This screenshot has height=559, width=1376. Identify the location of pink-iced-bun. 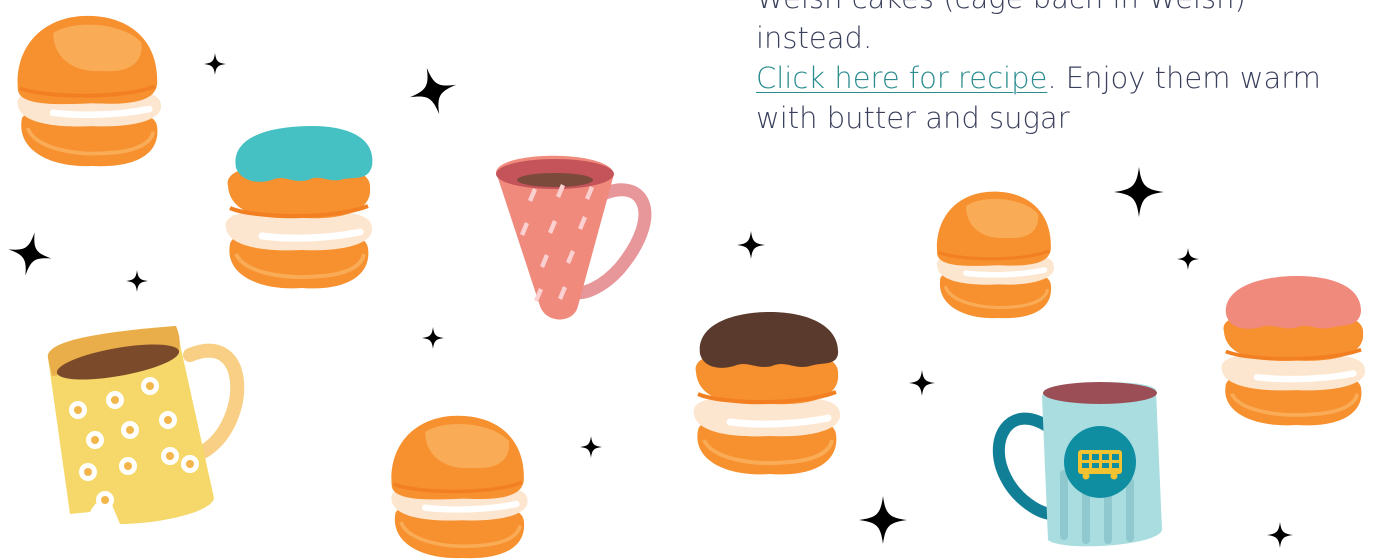
(1294, 350).